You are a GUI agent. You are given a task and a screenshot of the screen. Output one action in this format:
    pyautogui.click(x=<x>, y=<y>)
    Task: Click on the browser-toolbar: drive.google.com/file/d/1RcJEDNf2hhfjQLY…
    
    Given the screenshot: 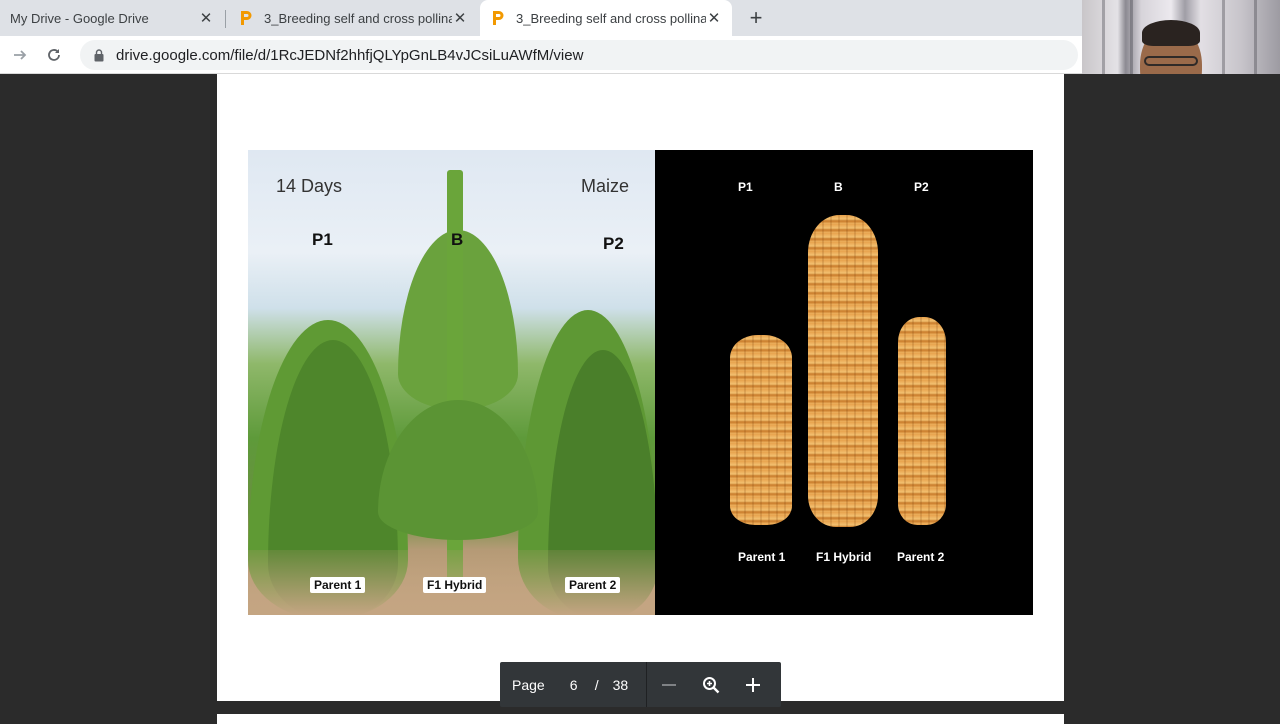 What is the action you would take?
    pyautogui.click(x=541, y=55)
    